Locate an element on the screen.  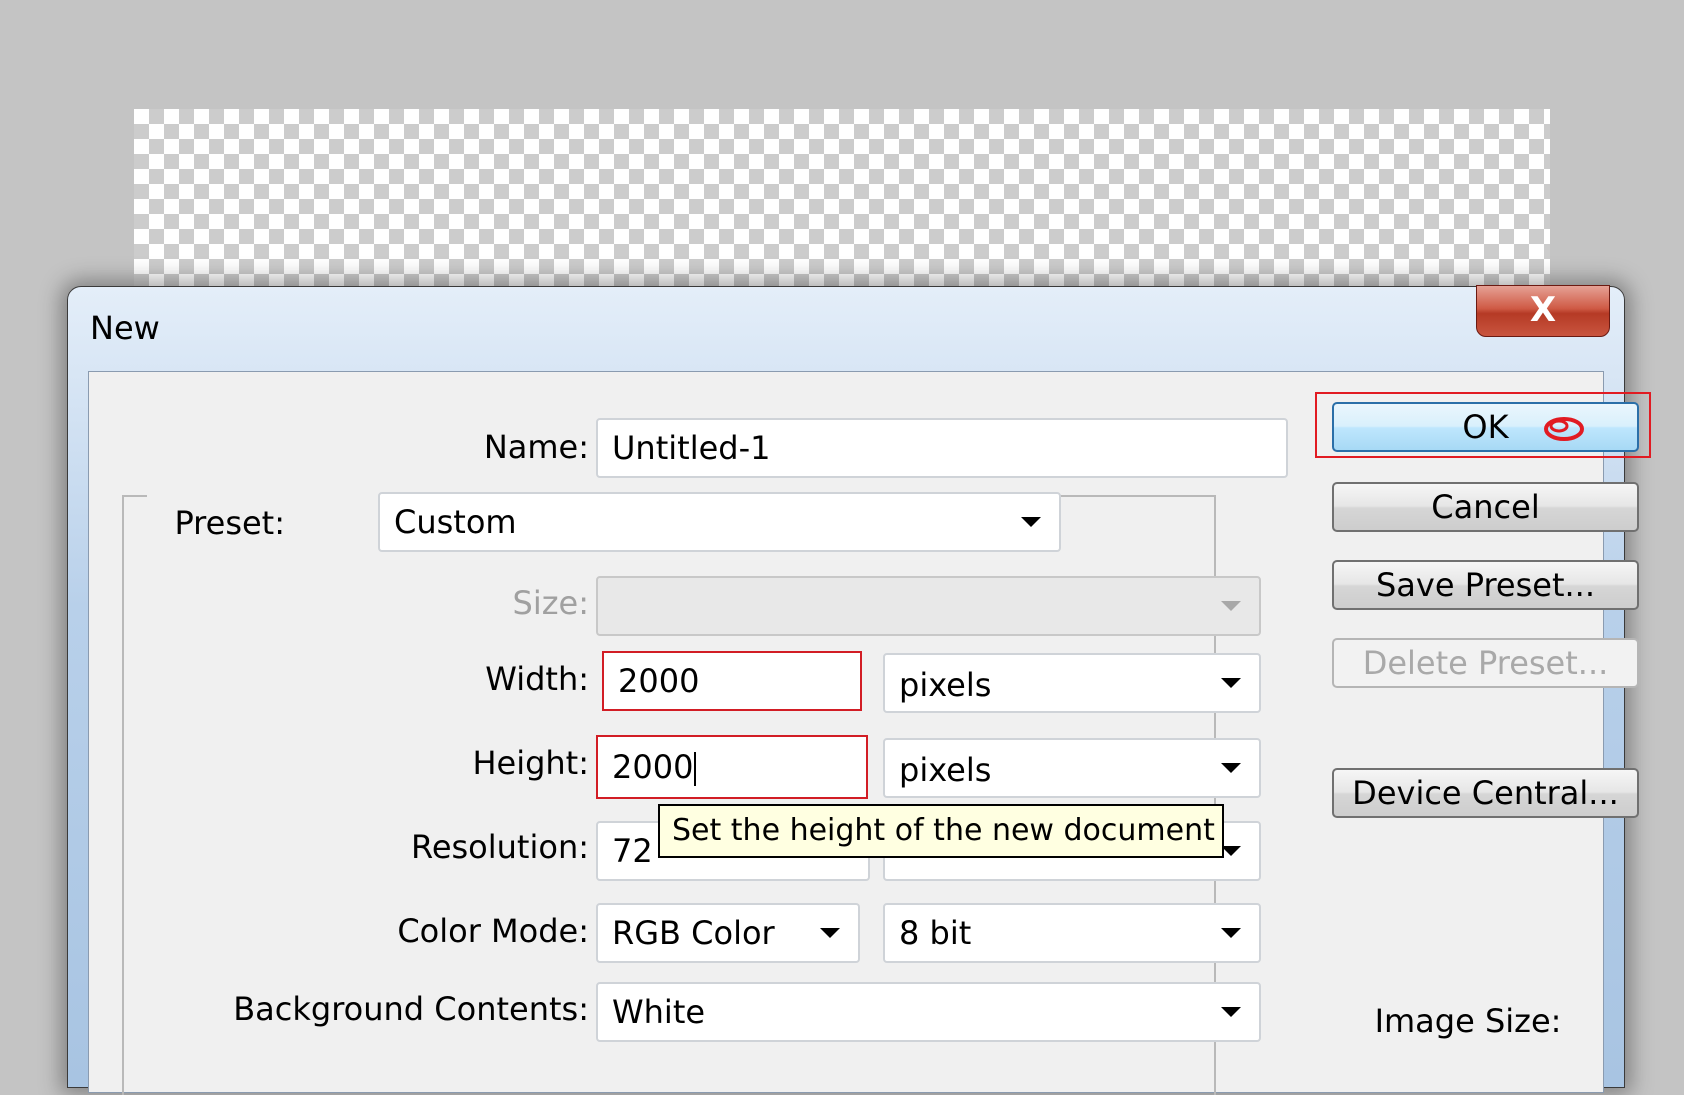
titlebar: New X is located at coordinates (846, 328).